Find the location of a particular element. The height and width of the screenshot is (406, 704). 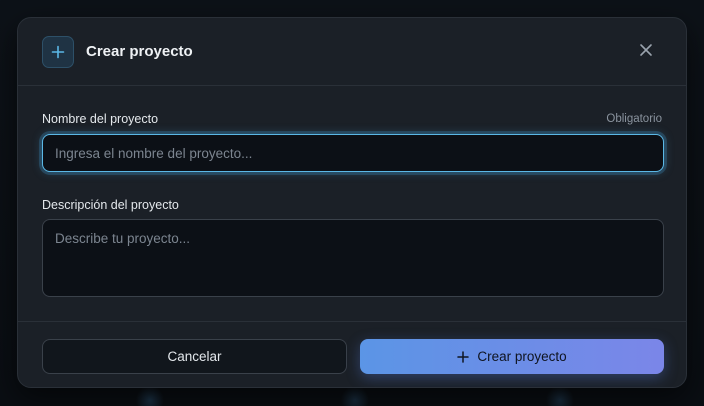

cancel-button: Cancelar is located at coordinates (194, 356).